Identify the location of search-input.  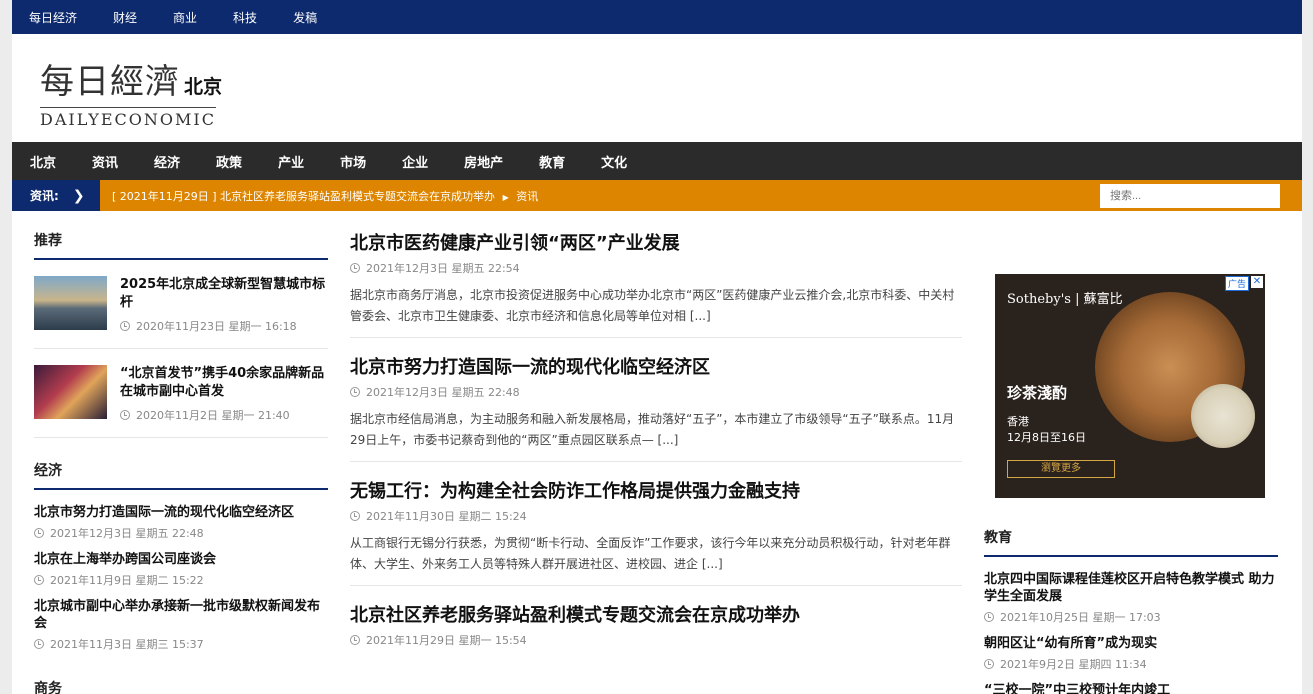
(1190, 196).